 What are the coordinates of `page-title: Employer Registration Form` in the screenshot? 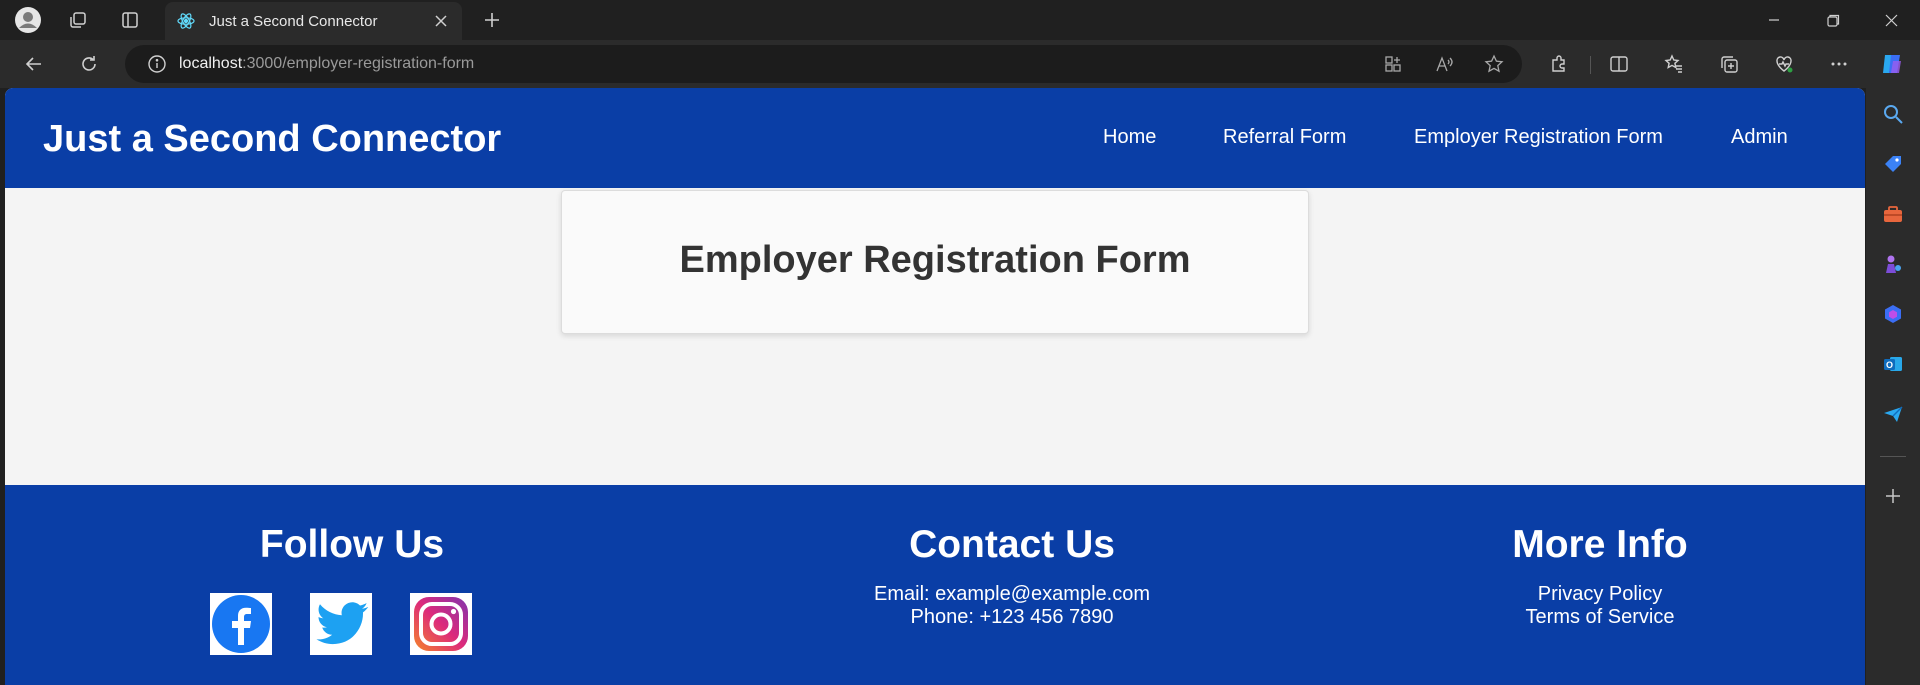 It's located at (935, 260).